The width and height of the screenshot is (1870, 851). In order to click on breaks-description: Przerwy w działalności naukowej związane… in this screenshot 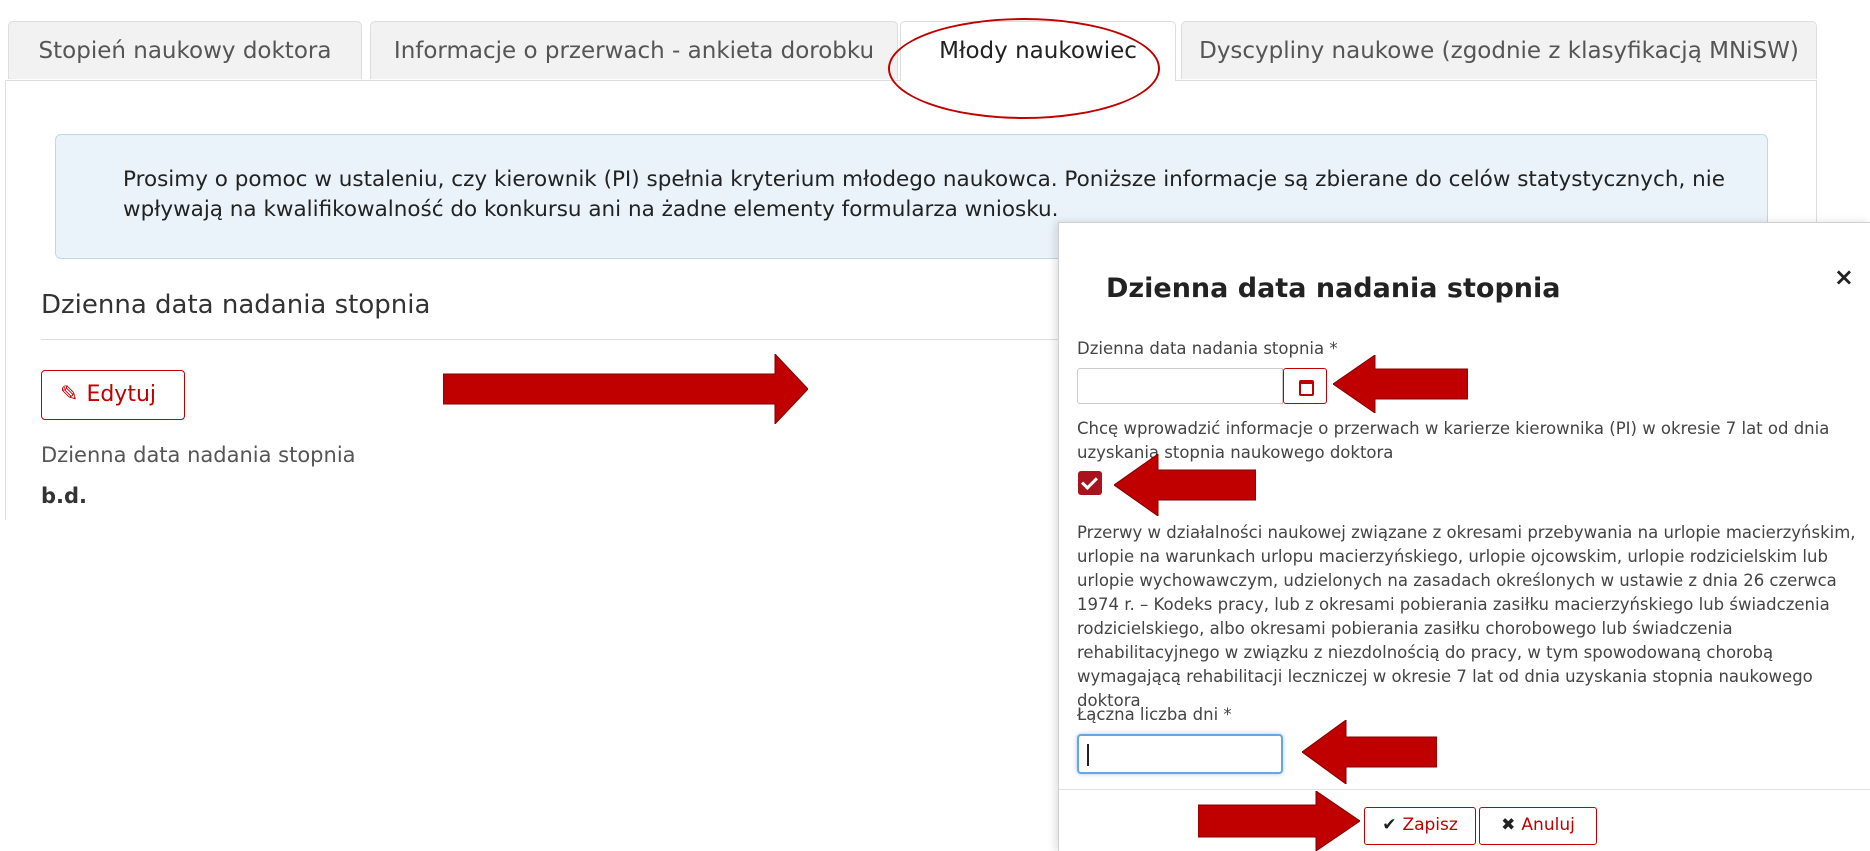, I will do `click(1466, 616)`.